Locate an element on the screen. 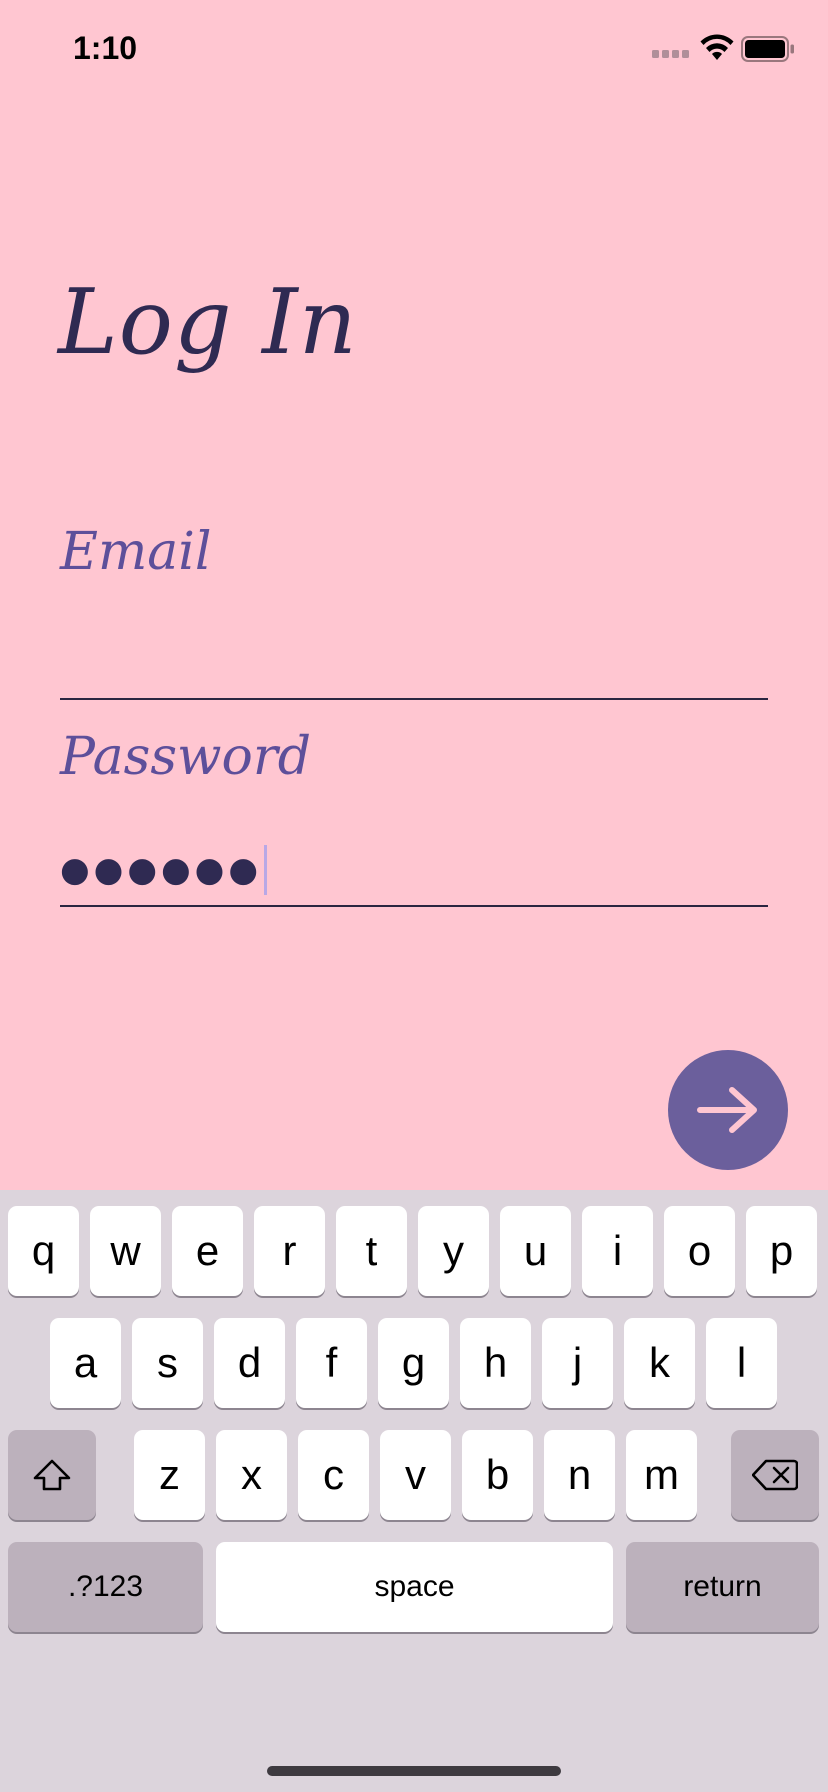 The image size is (828, 1792). key-f: f is located at coordinates (331, 1363).